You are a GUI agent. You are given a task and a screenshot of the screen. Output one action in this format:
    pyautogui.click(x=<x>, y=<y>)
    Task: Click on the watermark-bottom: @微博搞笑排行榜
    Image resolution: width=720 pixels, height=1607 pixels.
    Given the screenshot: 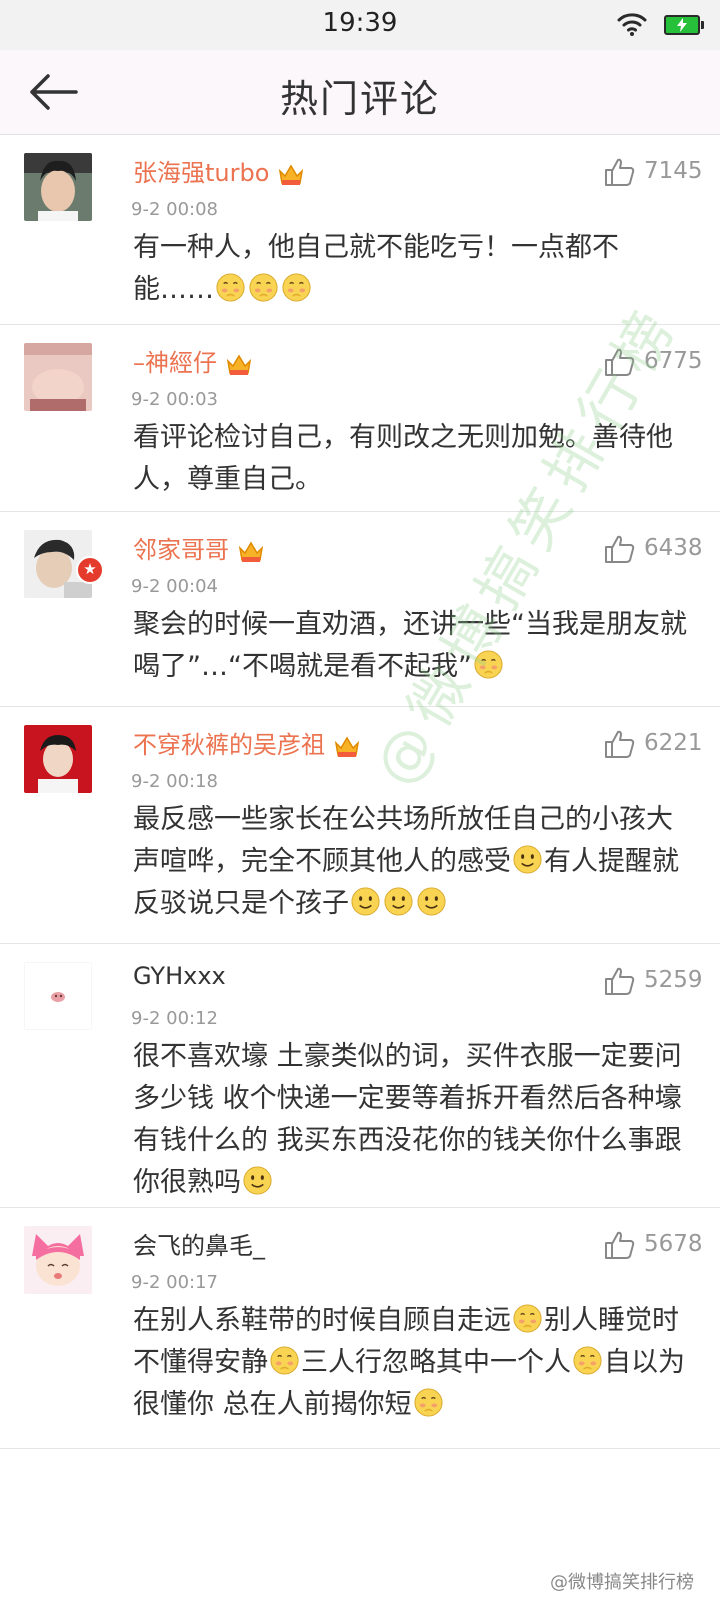 What is the action you would take?
    pyautogui.click(x=622, y=1582)
    